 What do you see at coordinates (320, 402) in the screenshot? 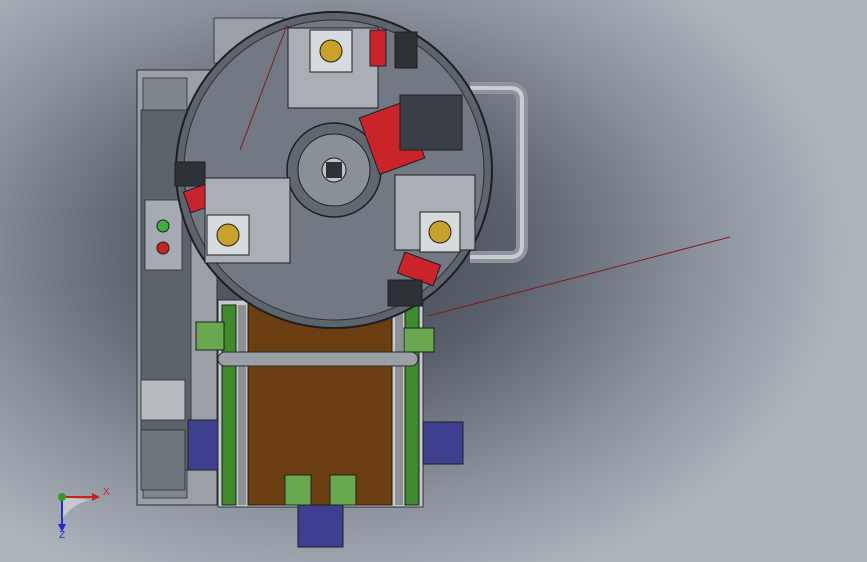
I see `conveyor-belt` at bounding box center [320, 402].